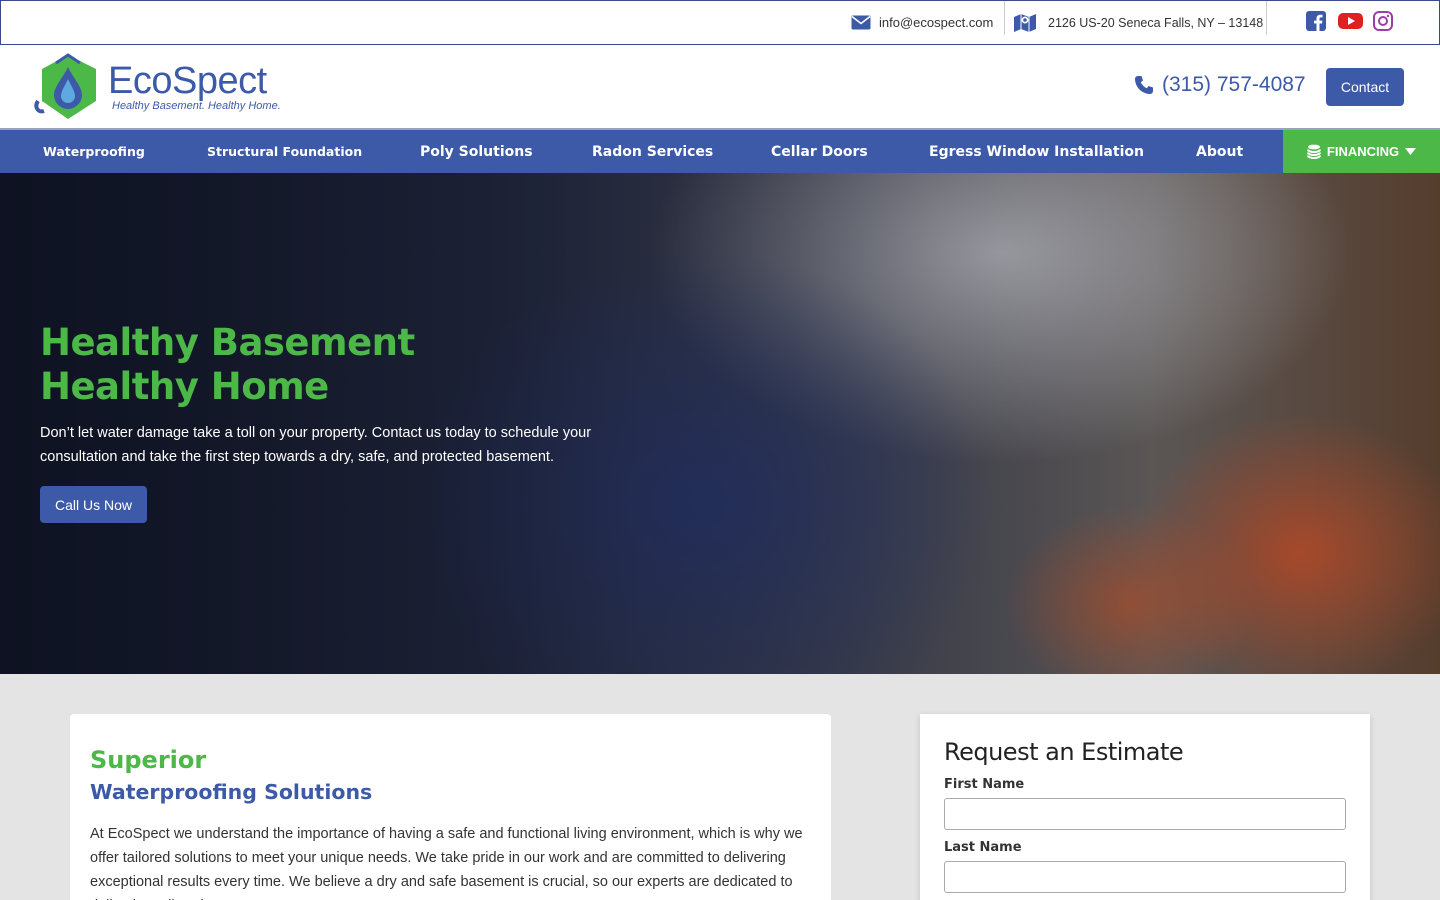 This screenshot has width=1440, height=900. I want to click on financing-dropdown: FINANCING, so click(1361, 151).